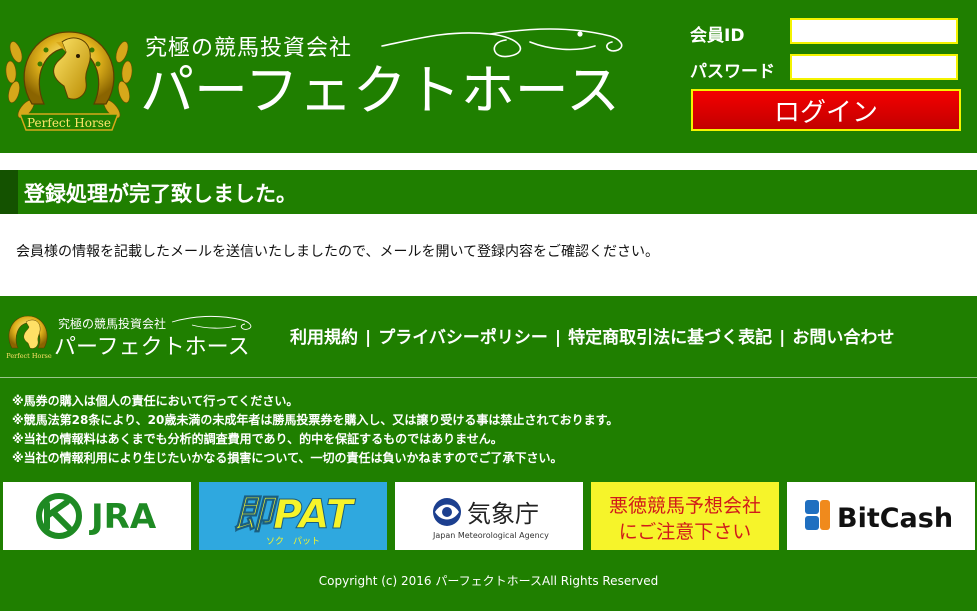  Describe the element at coordinates (874, 31) in the screenshot. I see `member-id-input` at that location.